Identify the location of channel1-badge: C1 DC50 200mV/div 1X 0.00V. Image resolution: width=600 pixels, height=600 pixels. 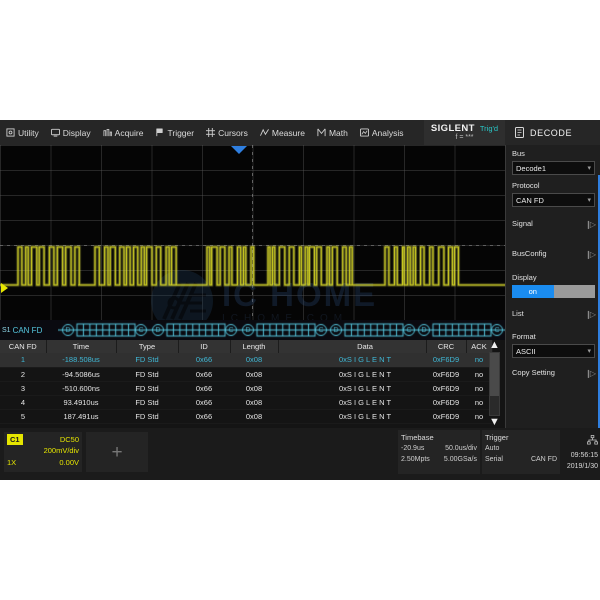
(43, 452).